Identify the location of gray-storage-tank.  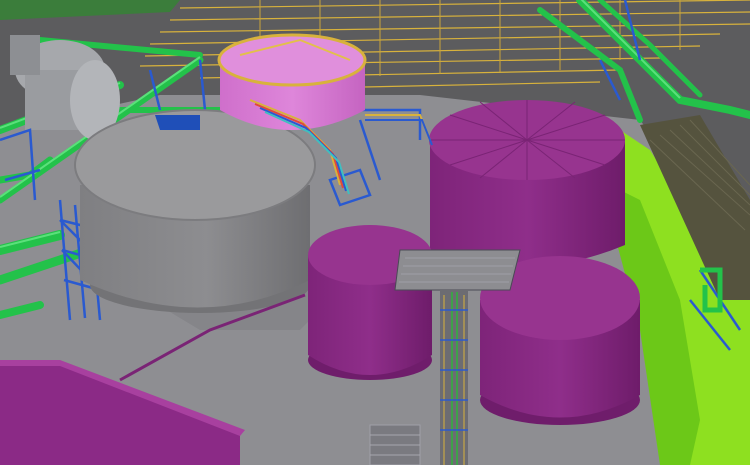
(195, 211).